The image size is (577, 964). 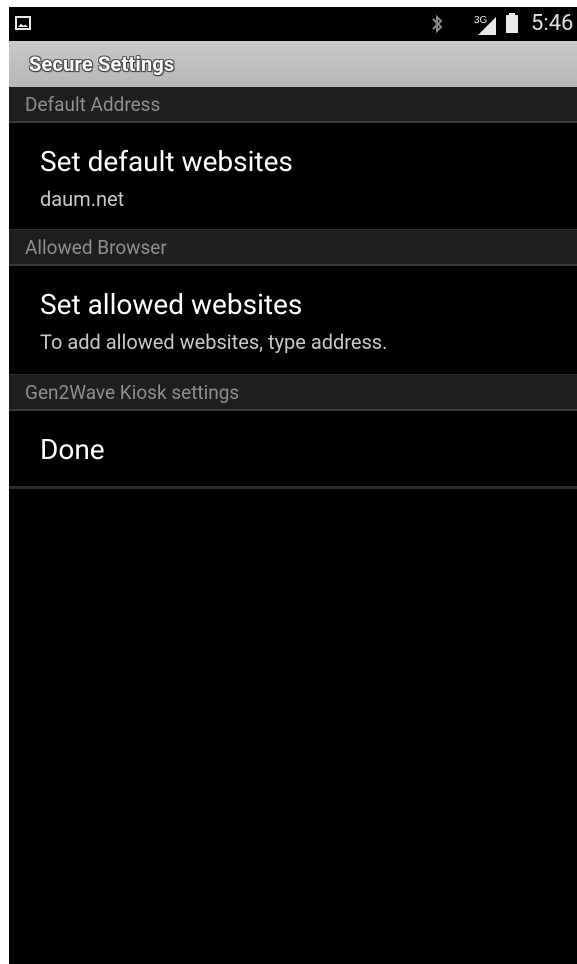 I want to click on section-header-label: Allowed Browser, so click(x=96, y=247).